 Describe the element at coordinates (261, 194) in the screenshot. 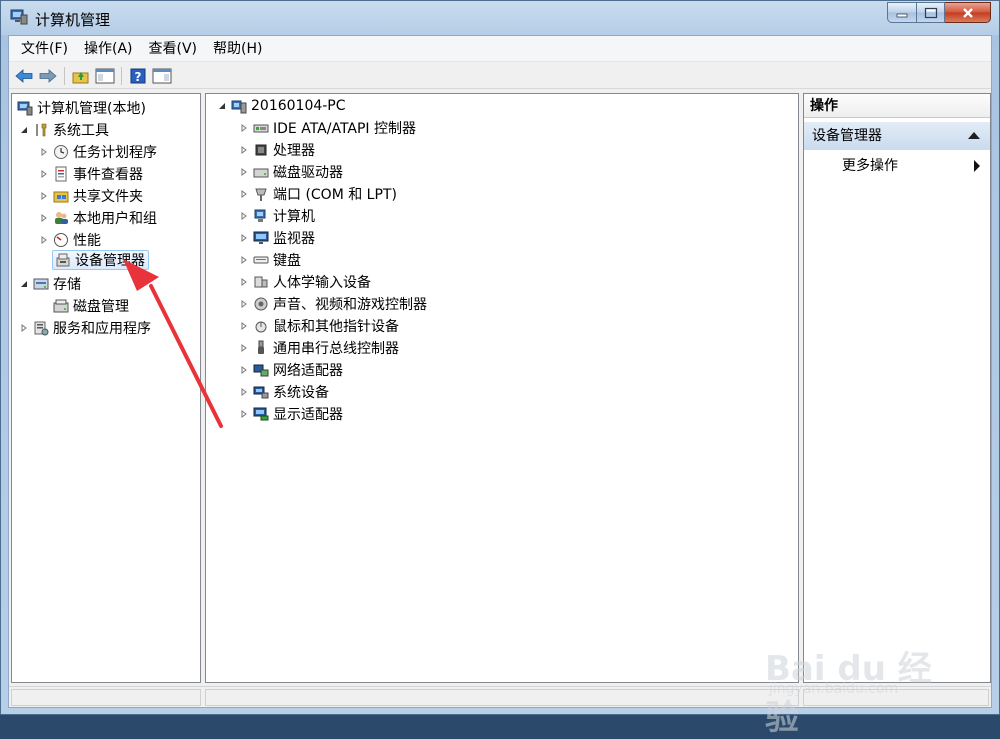

I see `port-icon` at that location.